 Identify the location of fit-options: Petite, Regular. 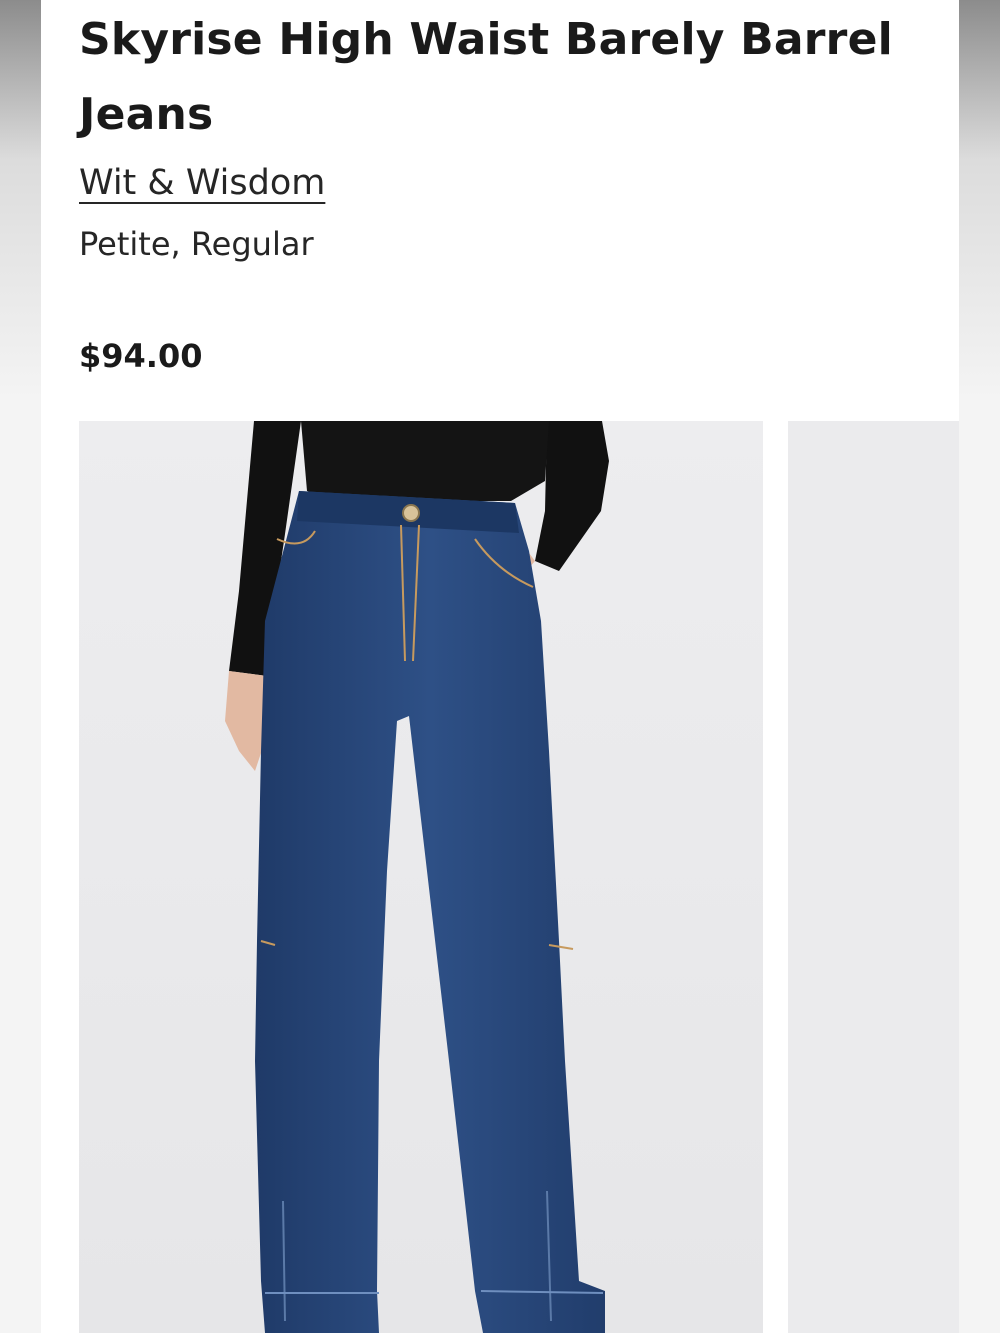
(196, 244).